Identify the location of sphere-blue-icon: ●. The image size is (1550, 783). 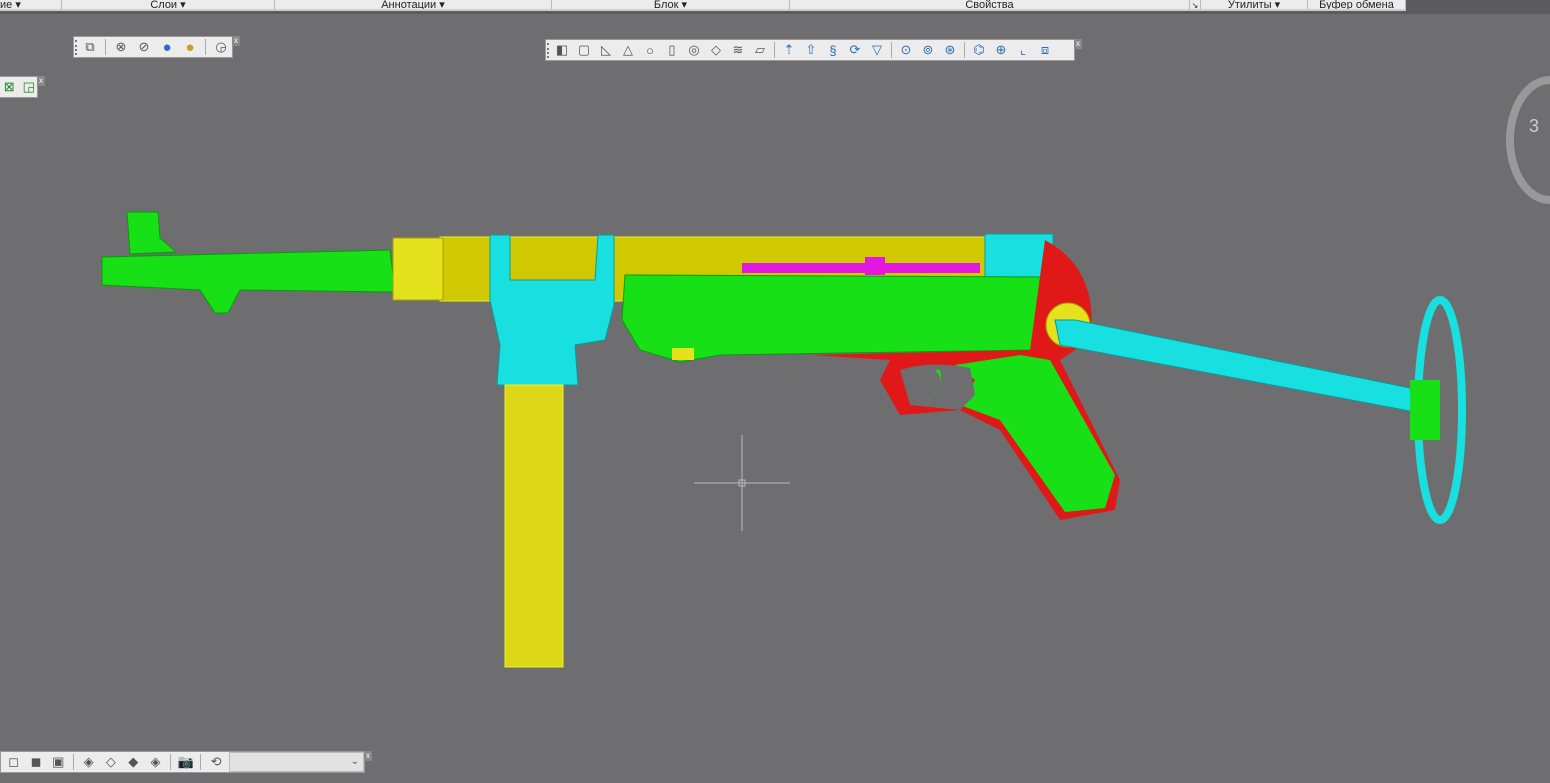
(167, 47).